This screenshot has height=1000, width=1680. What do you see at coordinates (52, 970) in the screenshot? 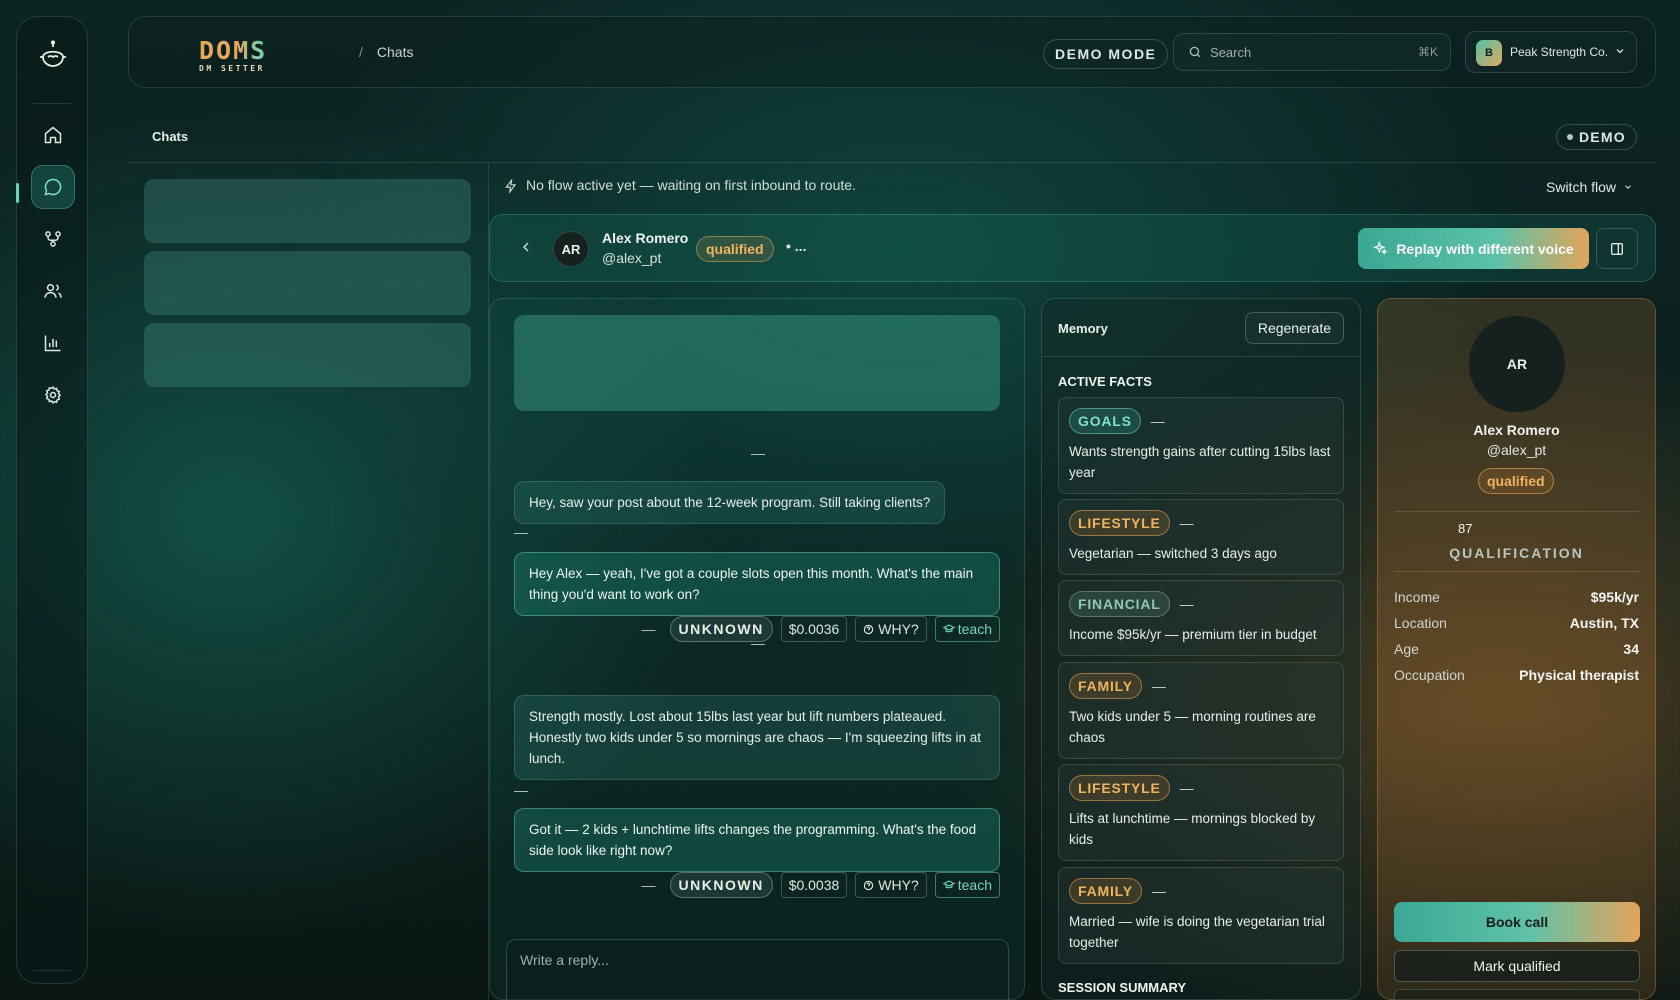
I see `rail-divider-bottom` at bounding box center [52, 970].